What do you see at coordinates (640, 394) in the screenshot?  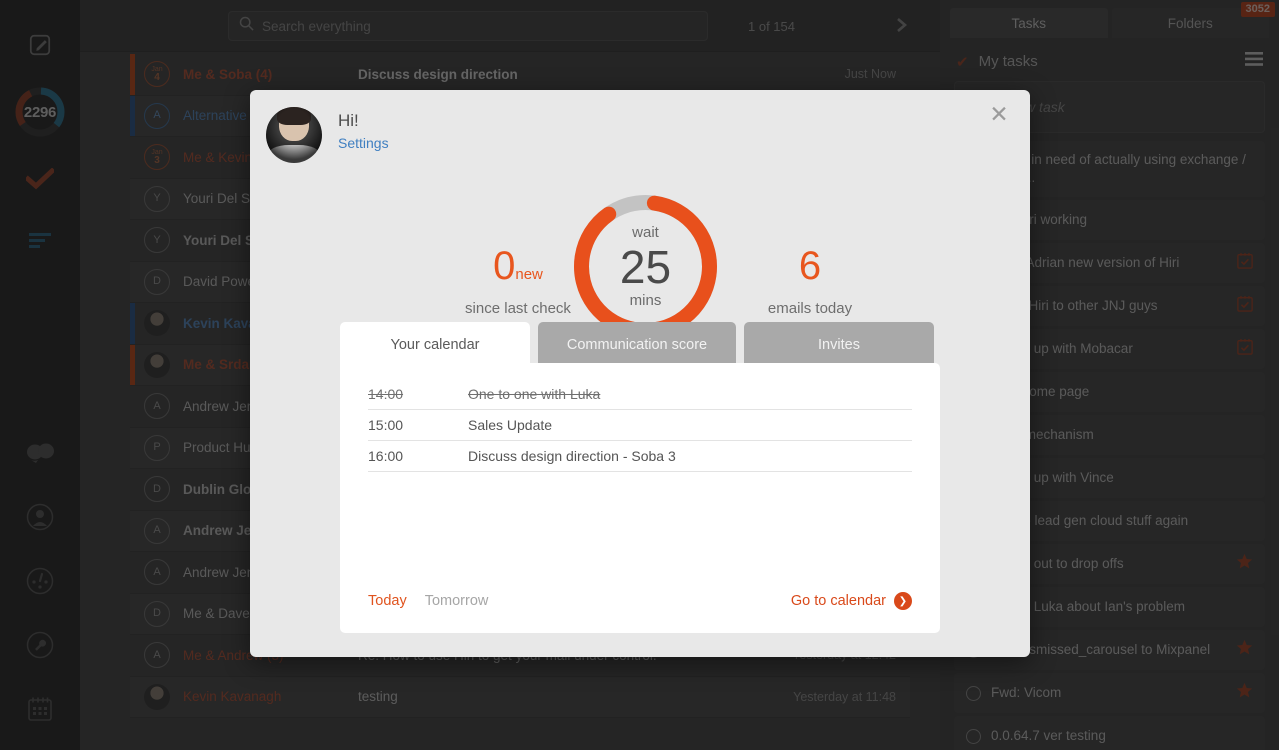 I see `calendar-event-row: 14:00 One to one with Luka` at bounding box center [640, 394].